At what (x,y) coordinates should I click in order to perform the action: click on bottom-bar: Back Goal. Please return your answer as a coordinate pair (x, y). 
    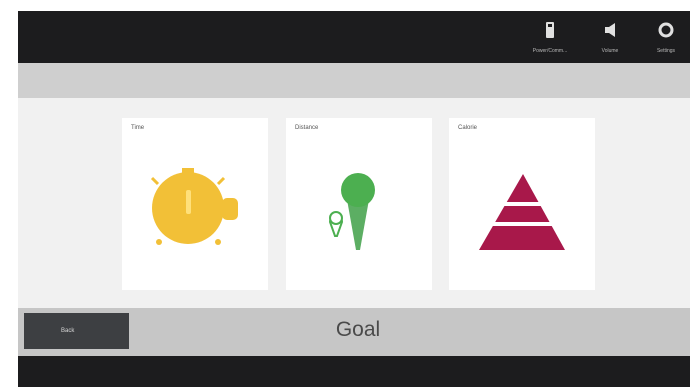
    Looking at the image, I should click on (354, 332).